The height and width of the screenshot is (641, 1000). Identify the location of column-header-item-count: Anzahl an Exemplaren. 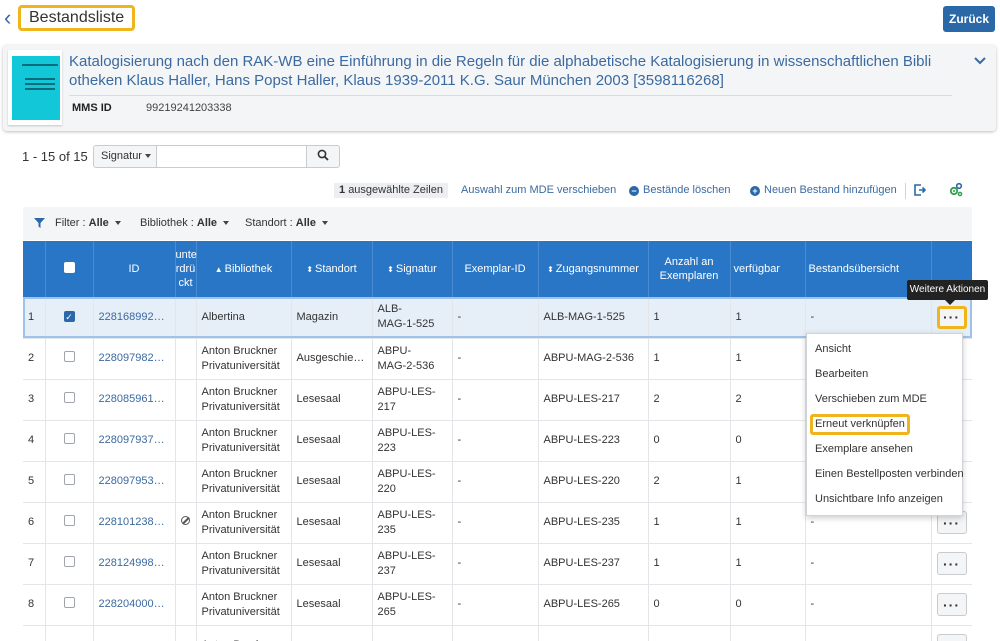
(689, 269).